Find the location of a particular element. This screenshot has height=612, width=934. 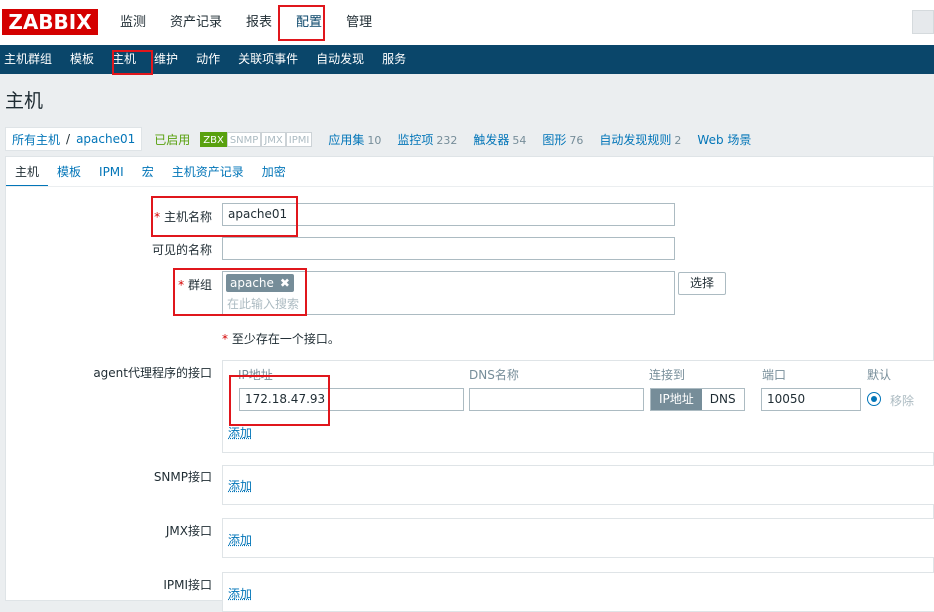

required-mark: * is located at coordinates (225, 339).